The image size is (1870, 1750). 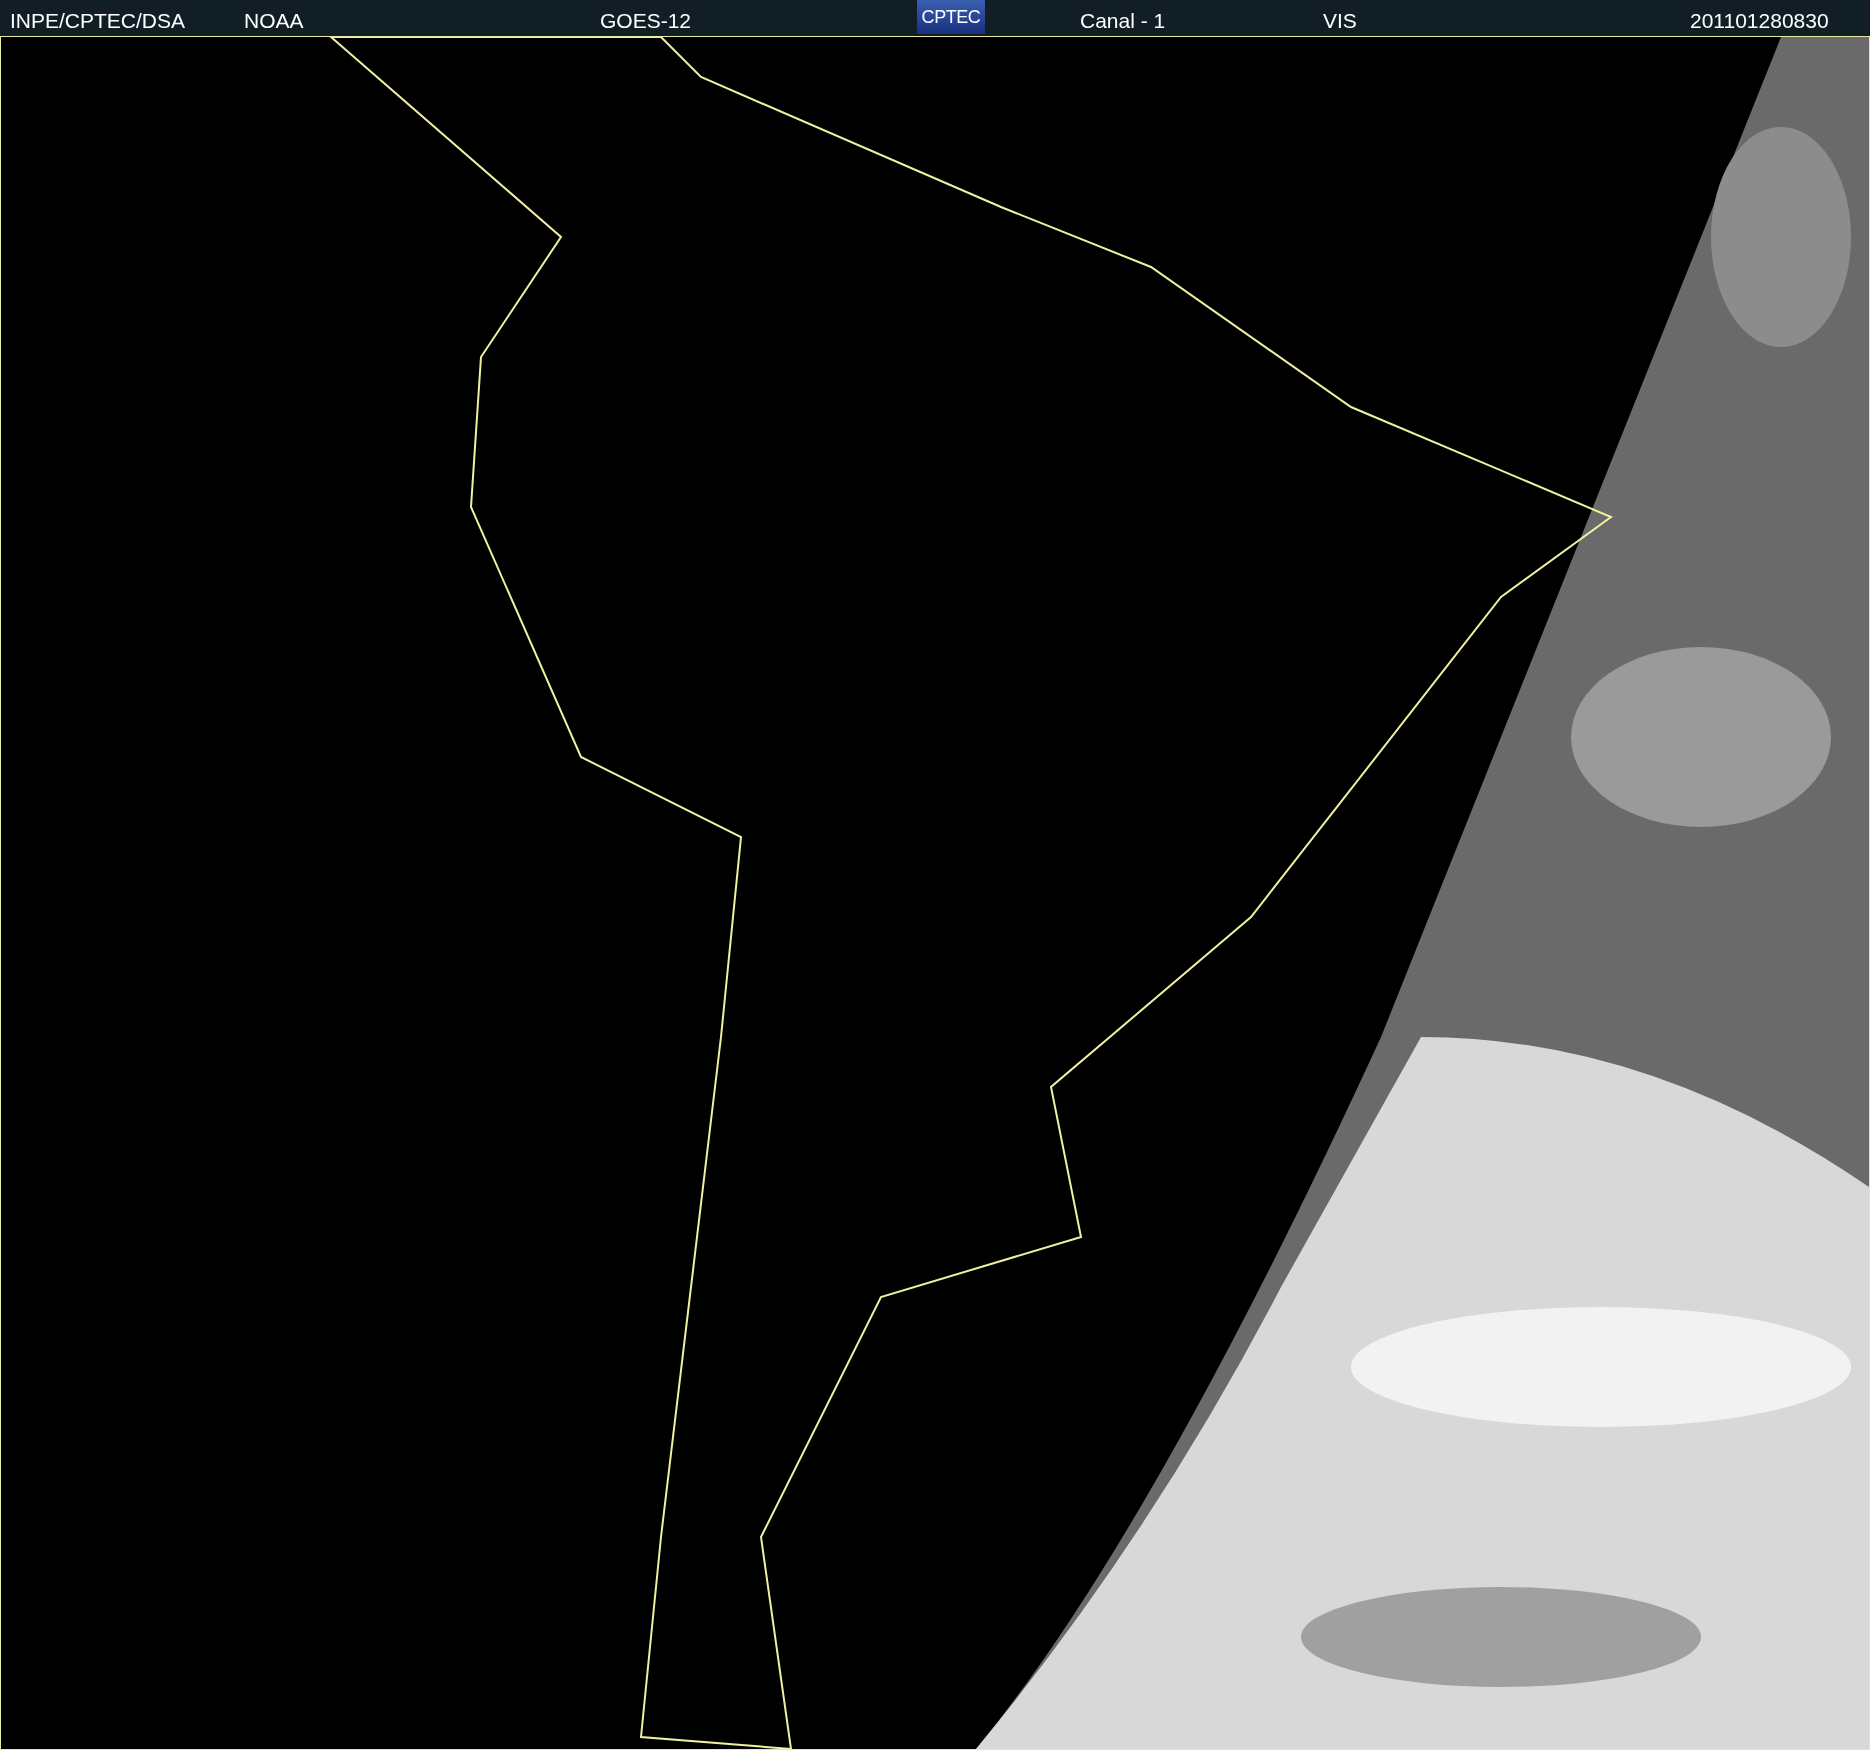 I want to click on logo: CPTEC, so click(x=951, y=17).